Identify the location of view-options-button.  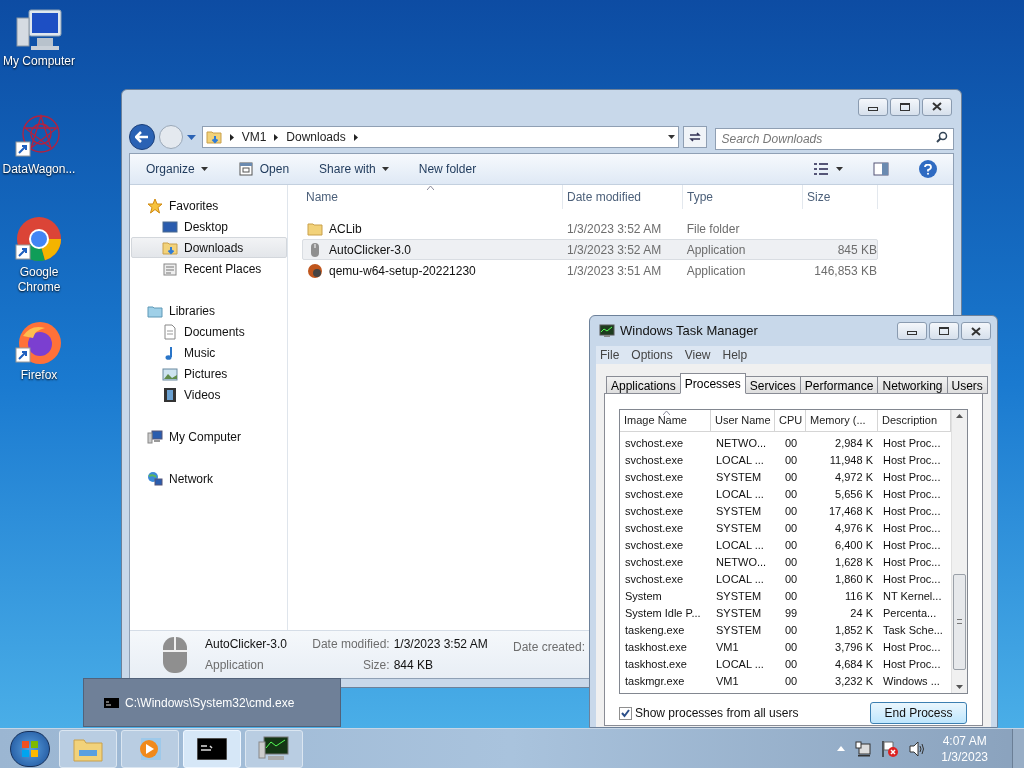
(828, 169).